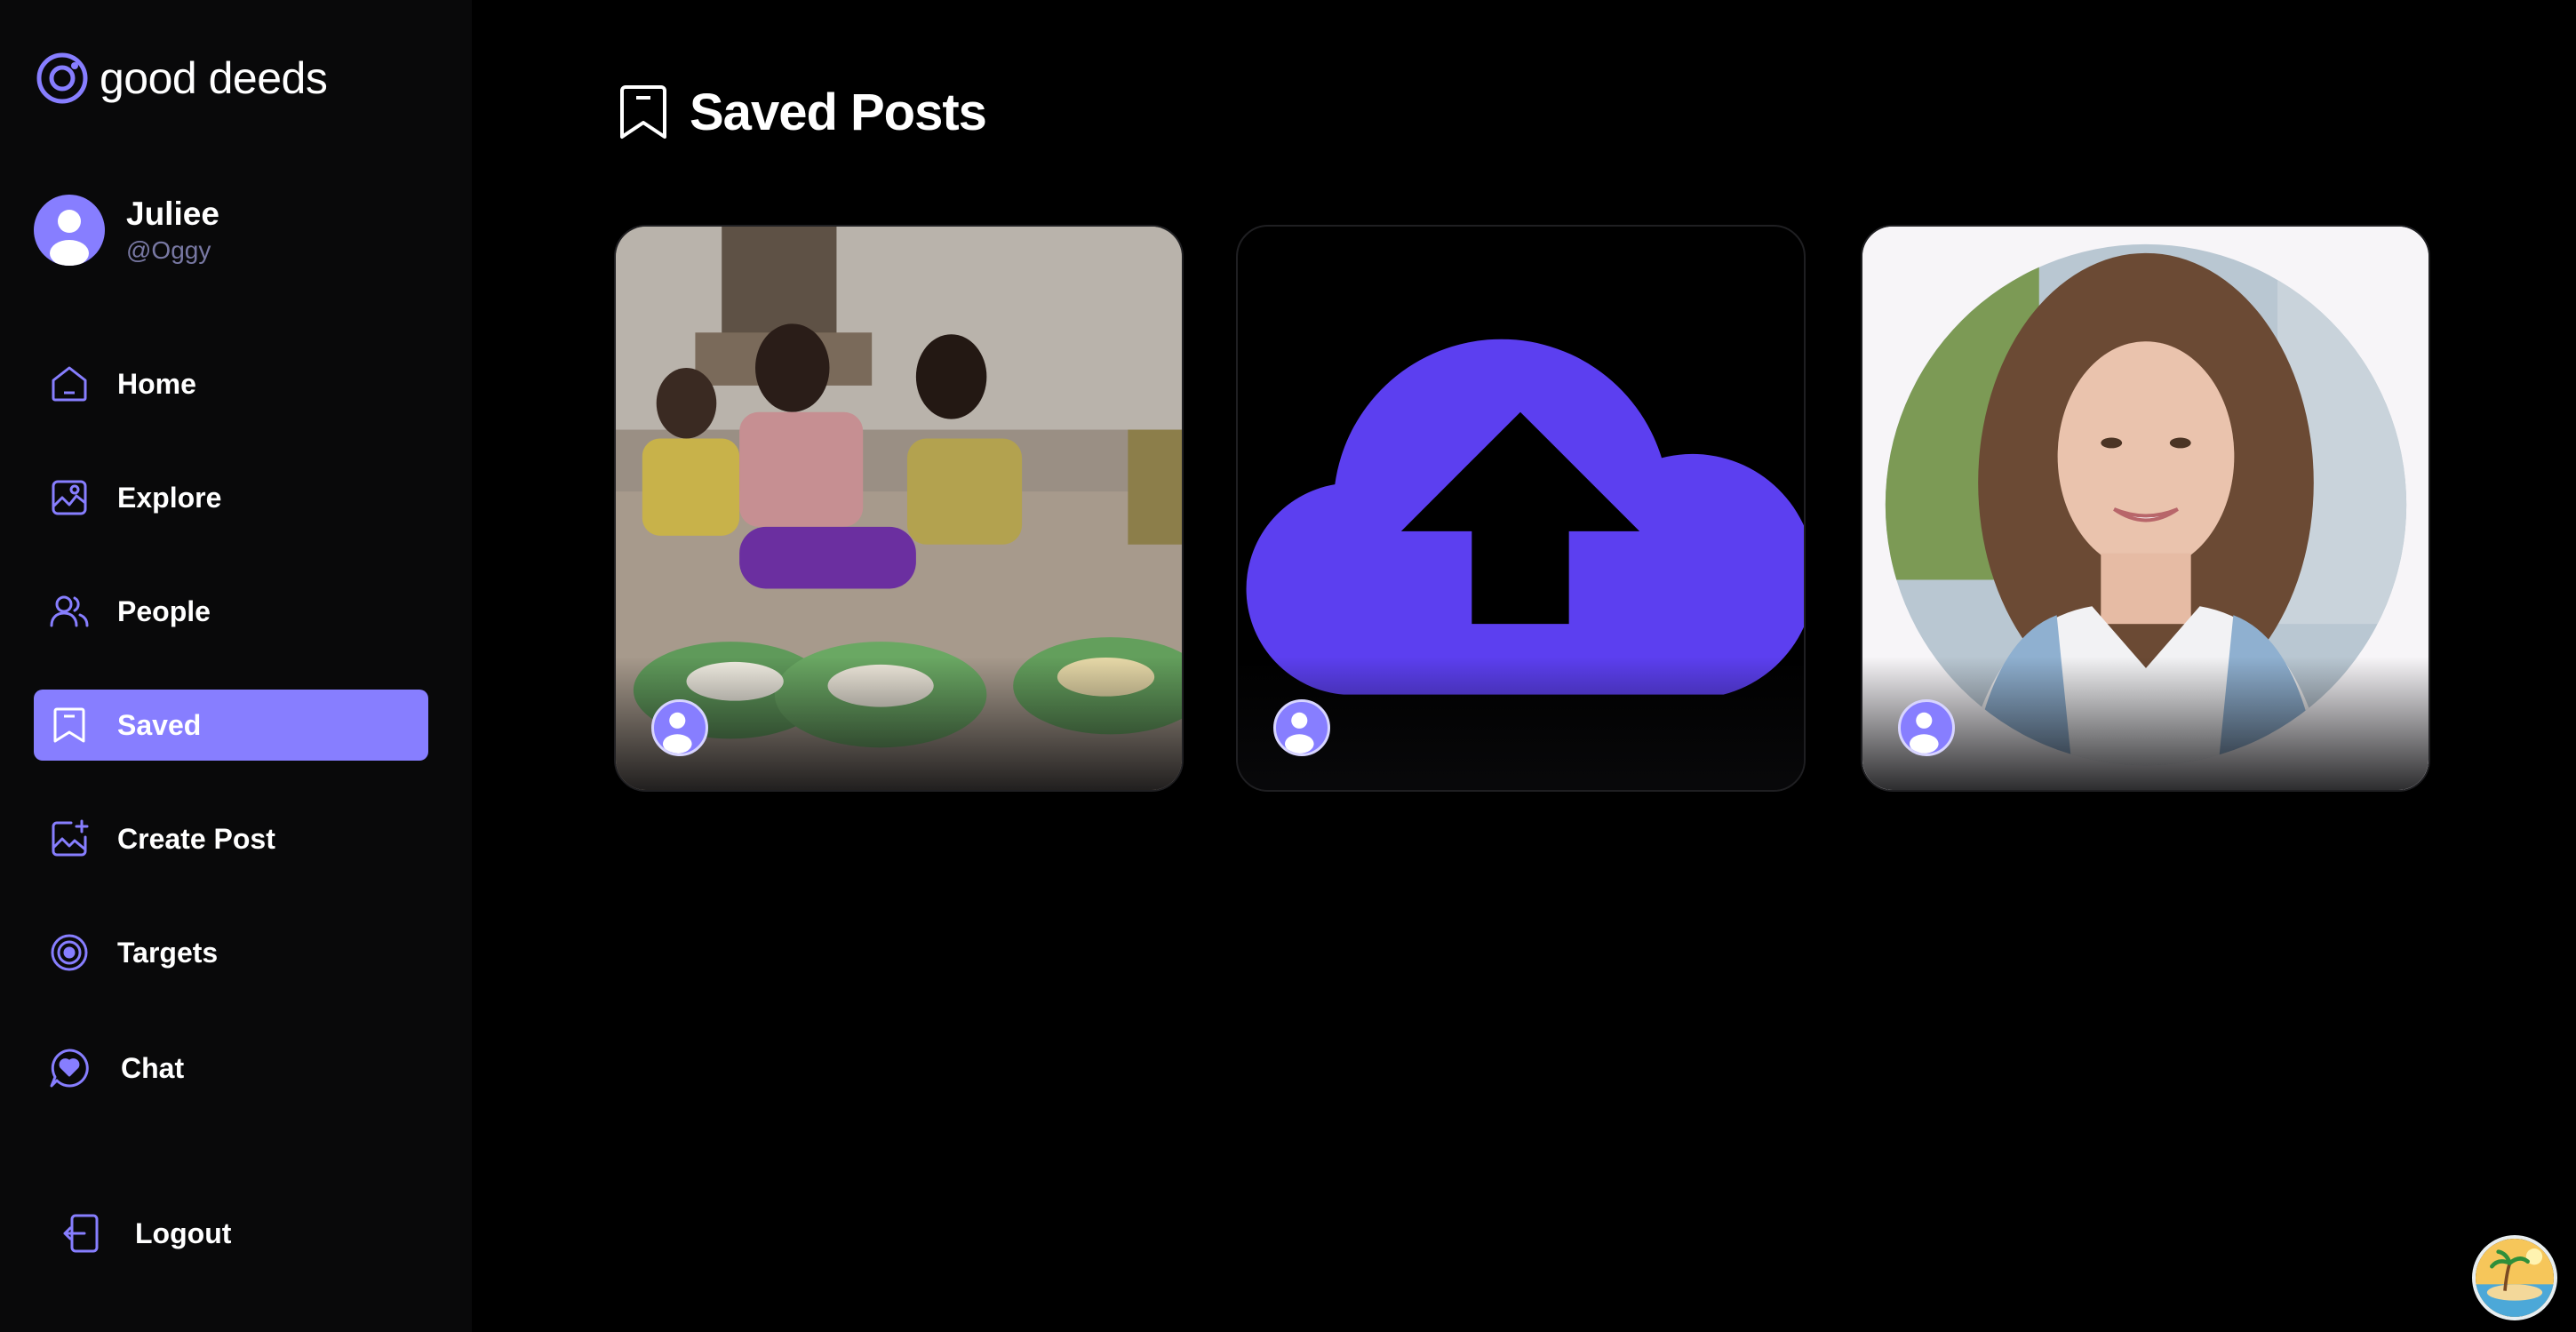 This screenshot has width=2576, height=1332. I want to click on floating-beach-button, so click(2514, 1278).